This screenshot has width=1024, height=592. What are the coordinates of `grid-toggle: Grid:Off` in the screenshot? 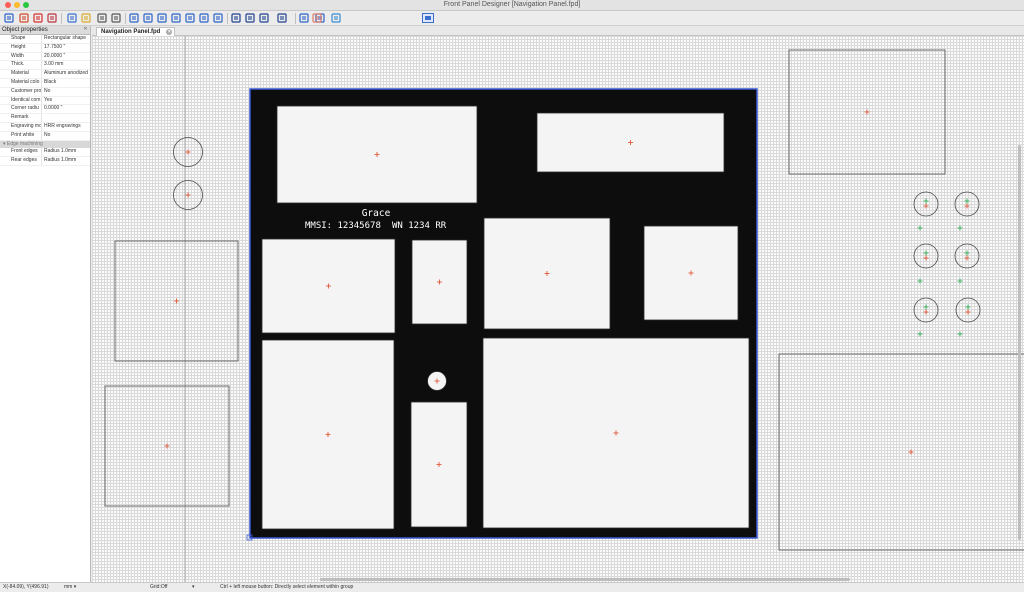 It's located at (158, 587).